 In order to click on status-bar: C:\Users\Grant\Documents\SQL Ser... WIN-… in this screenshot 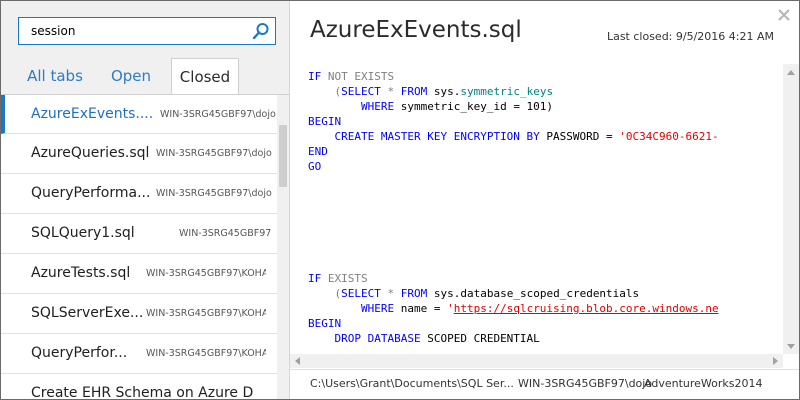, I will do `click(544, 384)`.